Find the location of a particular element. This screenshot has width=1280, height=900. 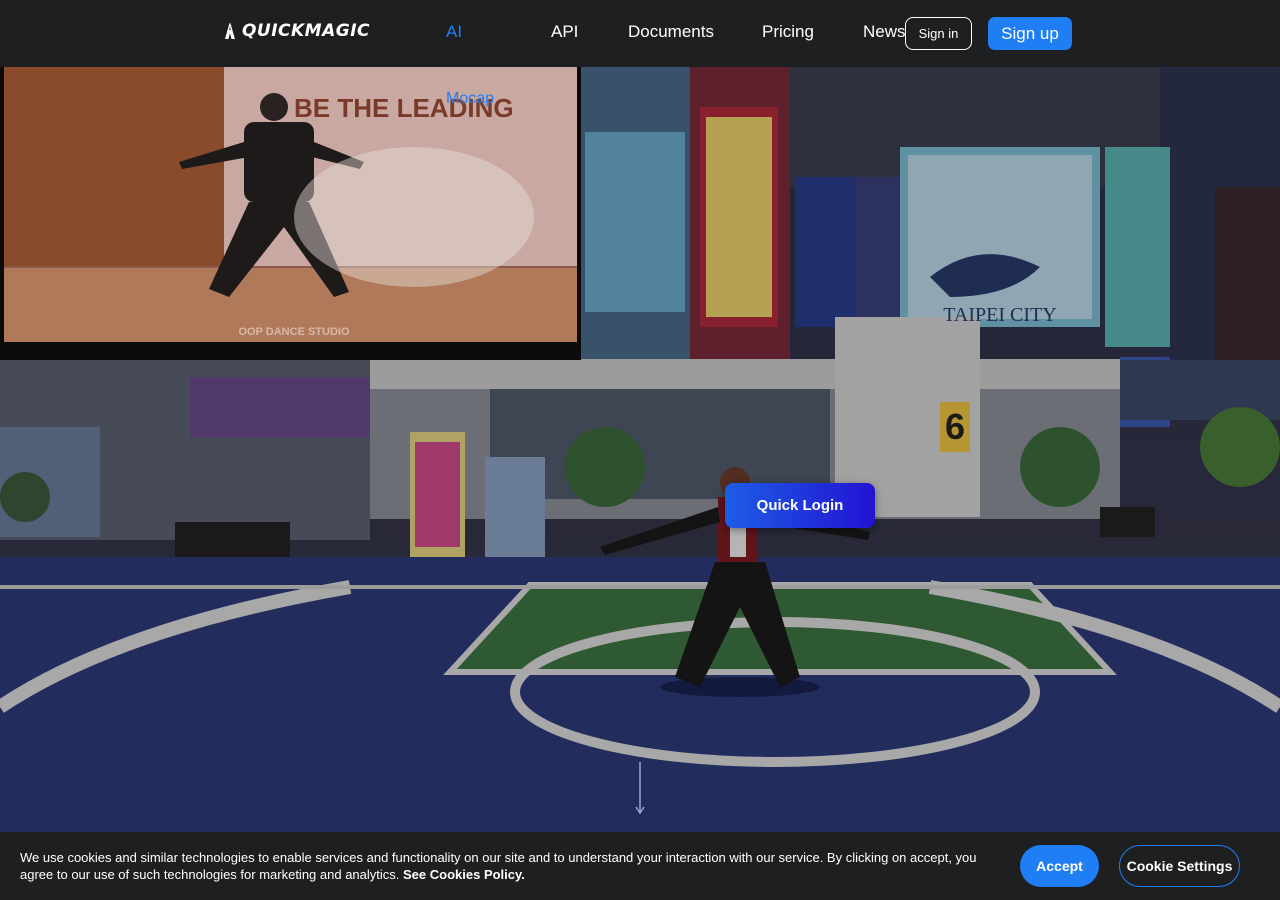

accept-cookies-button: Accept is located at coordinates (1059, 866).